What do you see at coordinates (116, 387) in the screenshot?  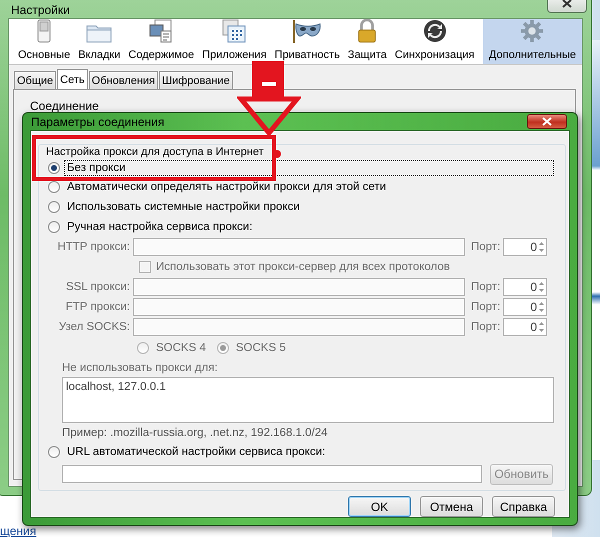 I see `field-value: localhost, 127.0.0.1` at bounding box center [116, 387].